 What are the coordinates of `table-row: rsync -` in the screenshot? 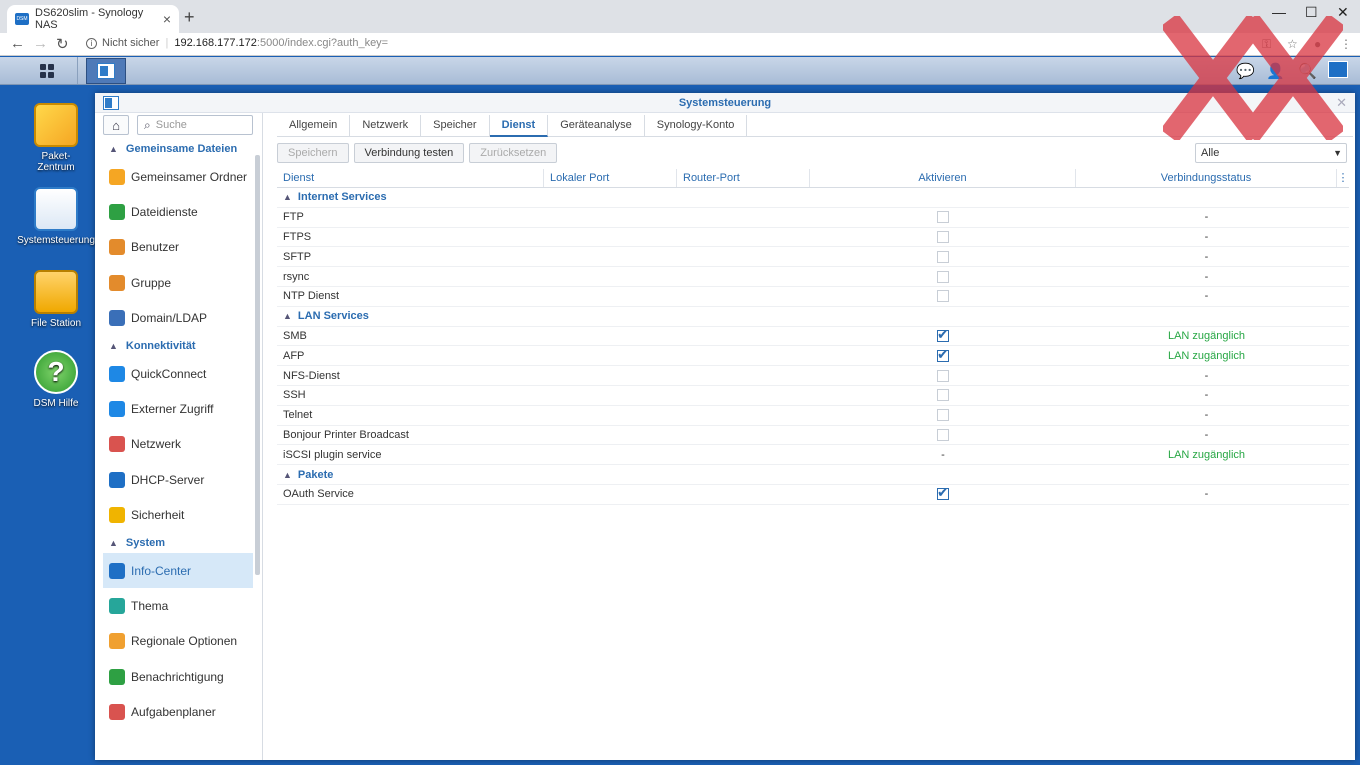 It's located at (813, 277).